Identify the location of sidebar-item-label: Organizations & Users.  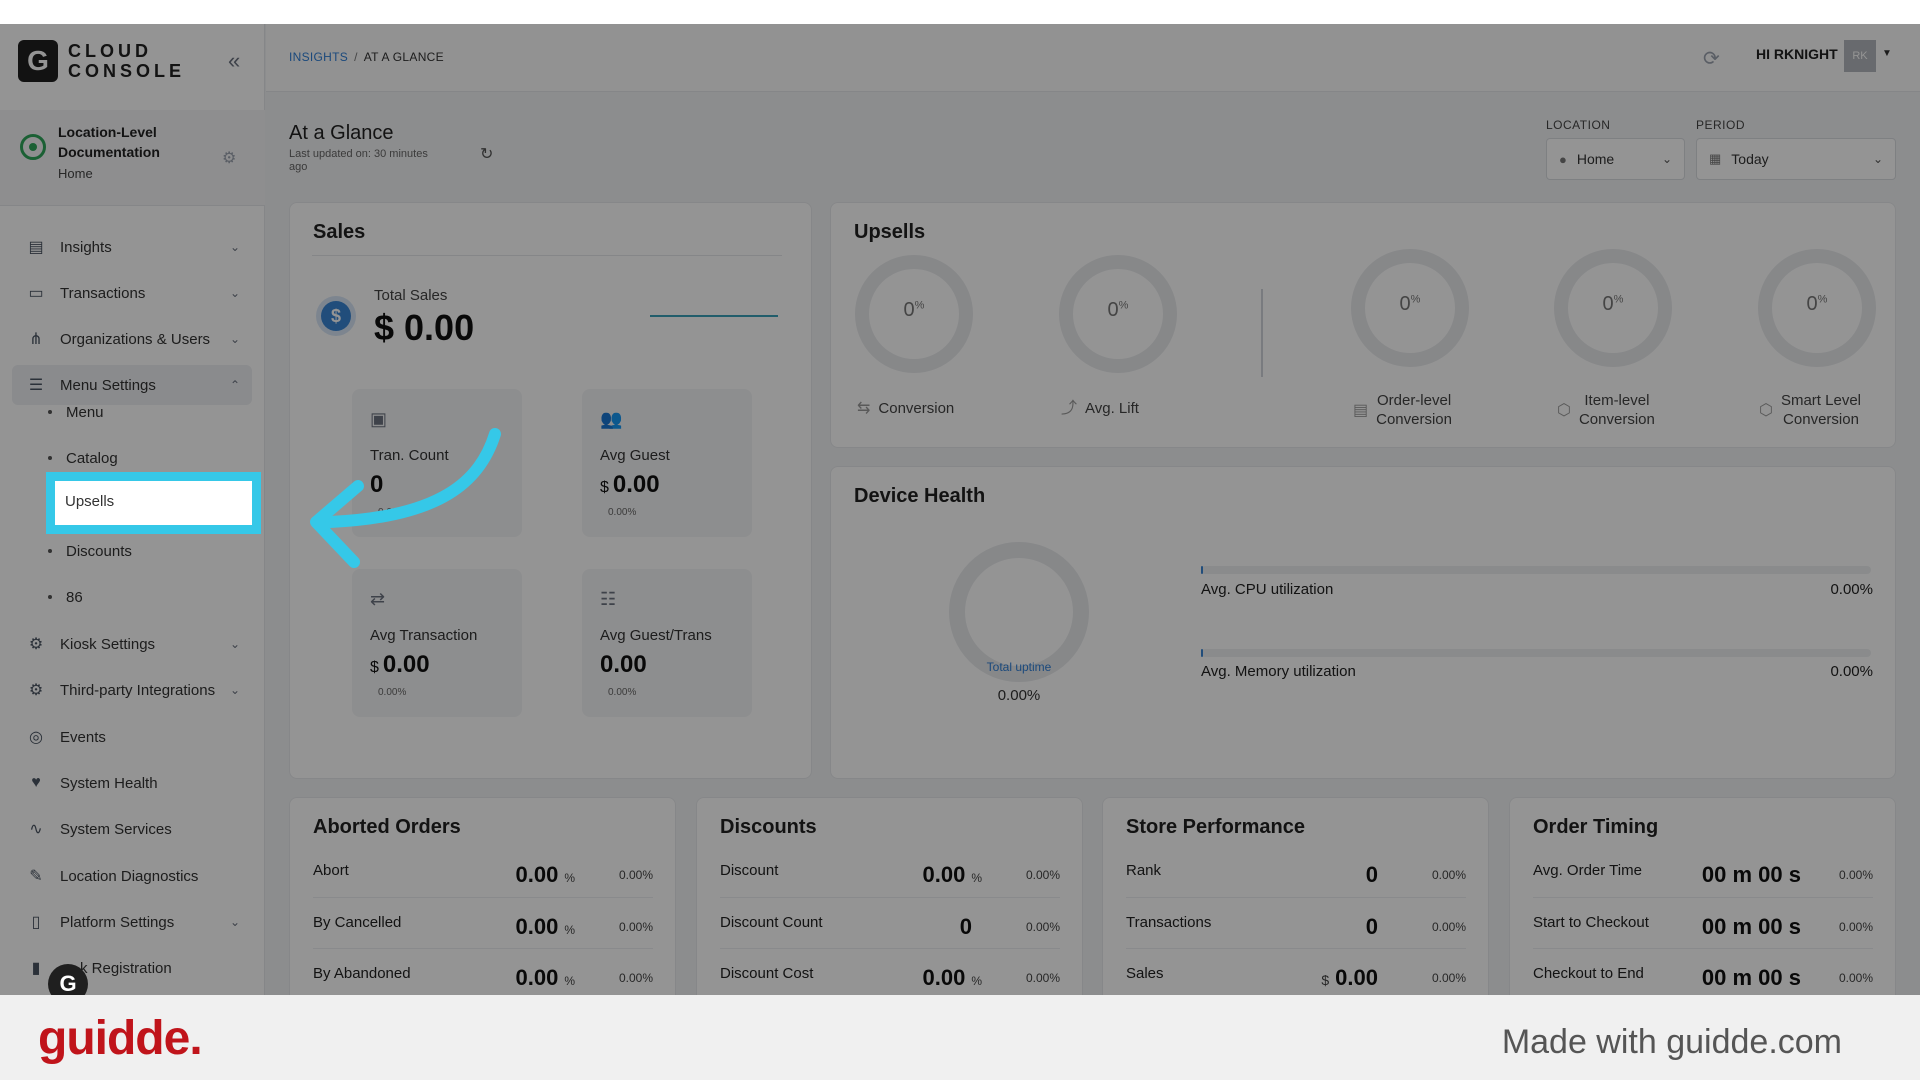
(135, 339).